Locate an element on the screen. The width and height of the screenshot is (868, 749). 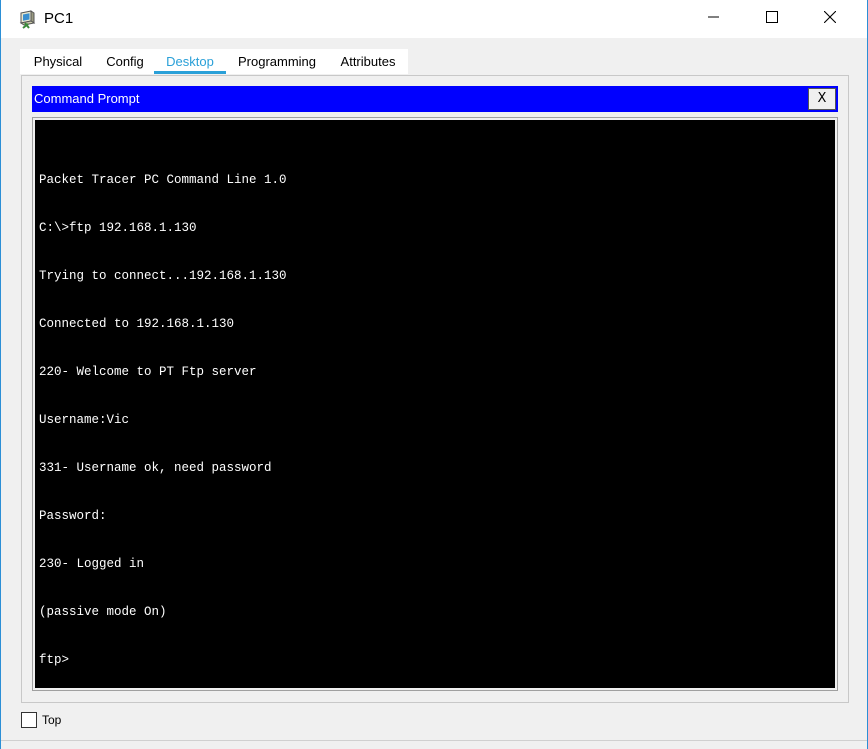
minimize-button is located at coordinates (714, 19).